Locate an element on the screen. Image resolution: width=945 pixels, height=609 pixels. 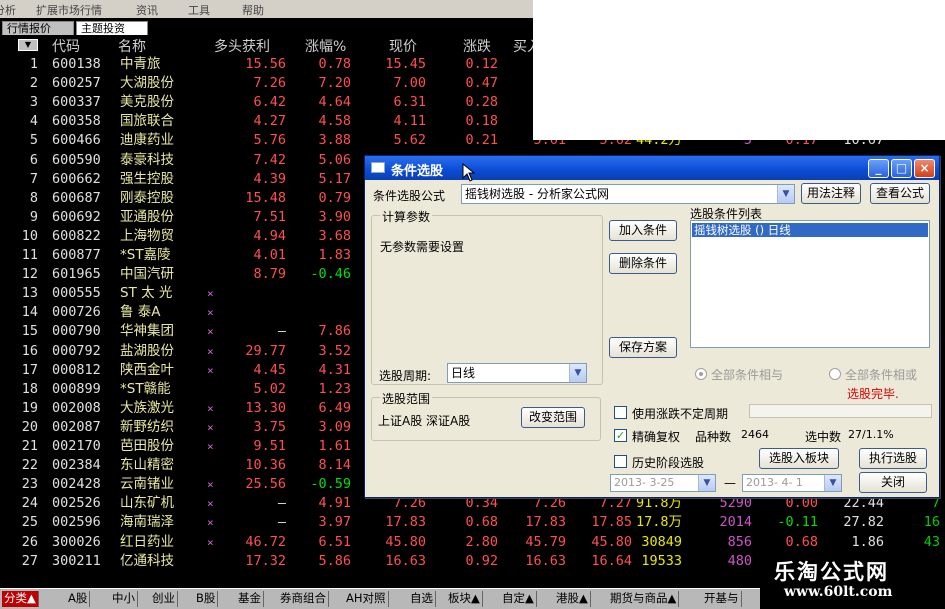
current-volume: 856 is located at coordinates (739, 541).